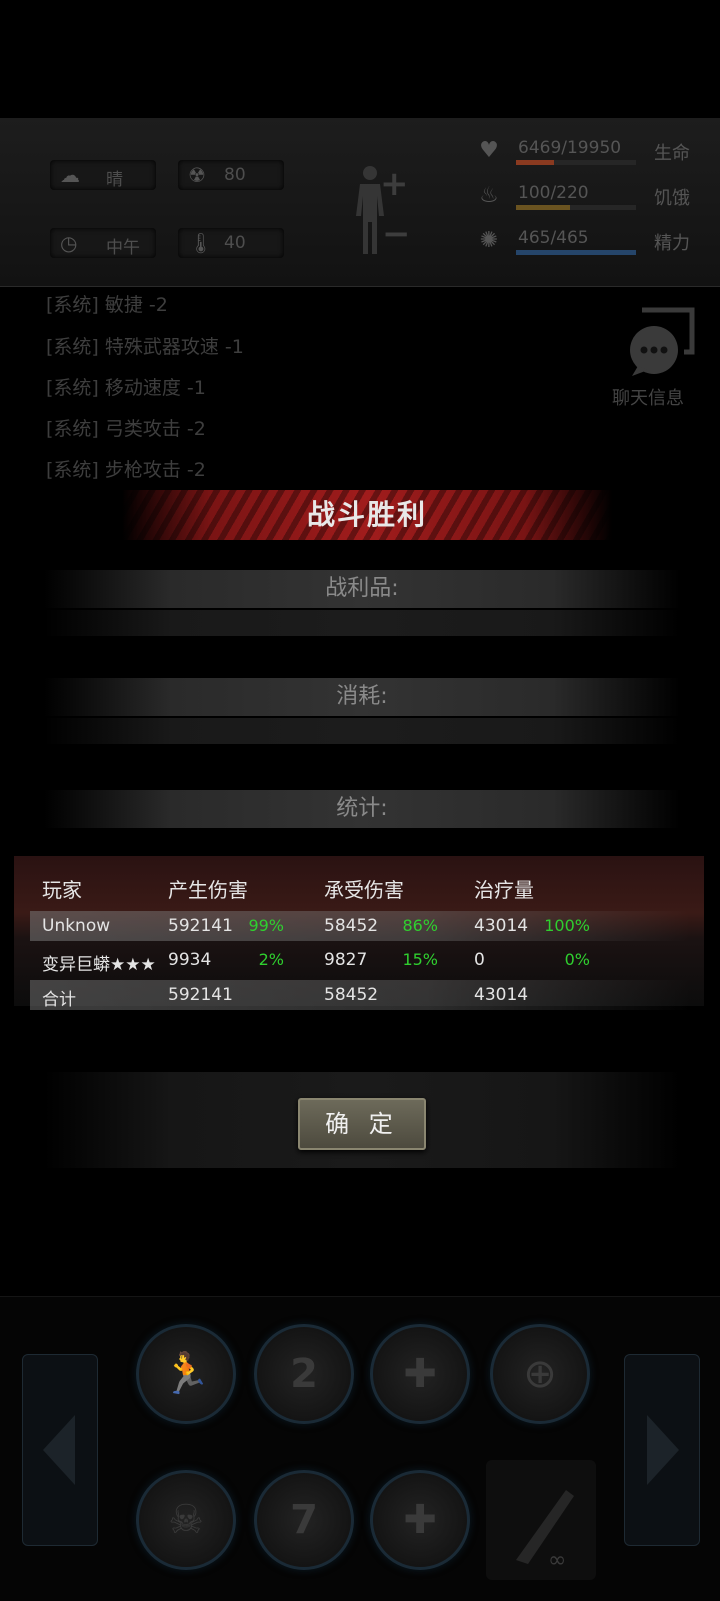 The image size is (720, 1601). I want to click on skill-medkit-button: ✚, so click(420, 1520).